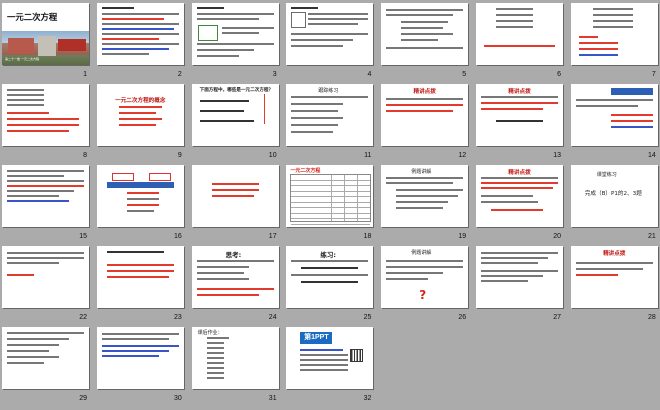  What do you see at coordinates (425, 277) in the screenshot?
I see `slide-preview: 例题讲解 ?` at bounding box center [425, 277].